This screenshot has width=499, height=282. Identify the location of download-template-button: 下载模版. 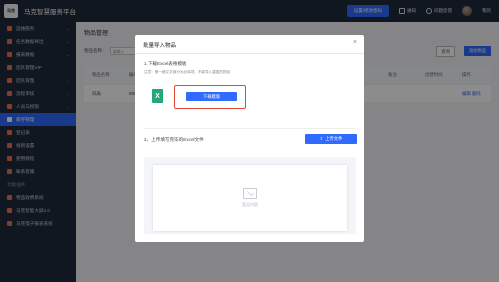
(211, 96).